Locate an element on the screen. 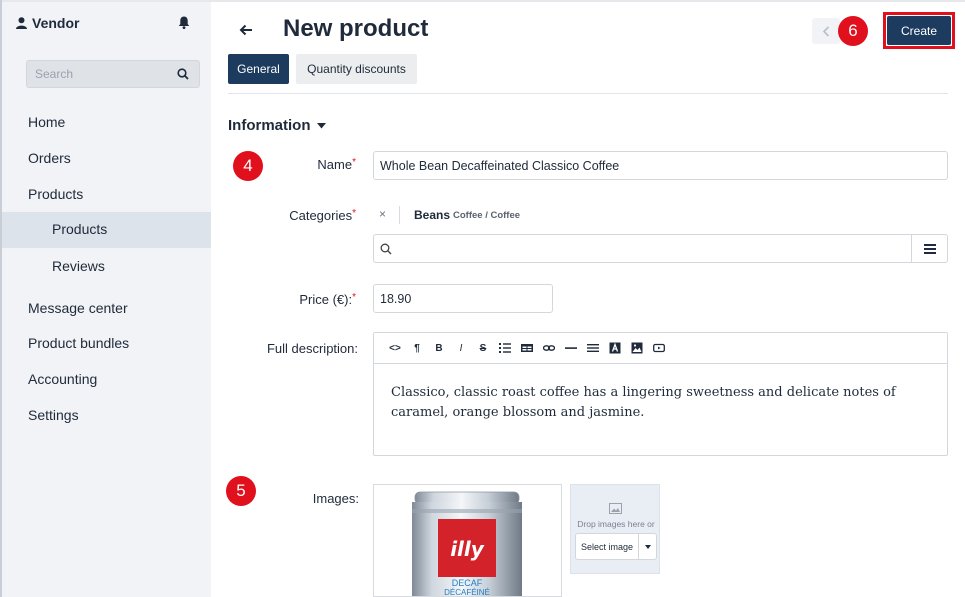  images-label: Images: is located at coordinates (335, 498).